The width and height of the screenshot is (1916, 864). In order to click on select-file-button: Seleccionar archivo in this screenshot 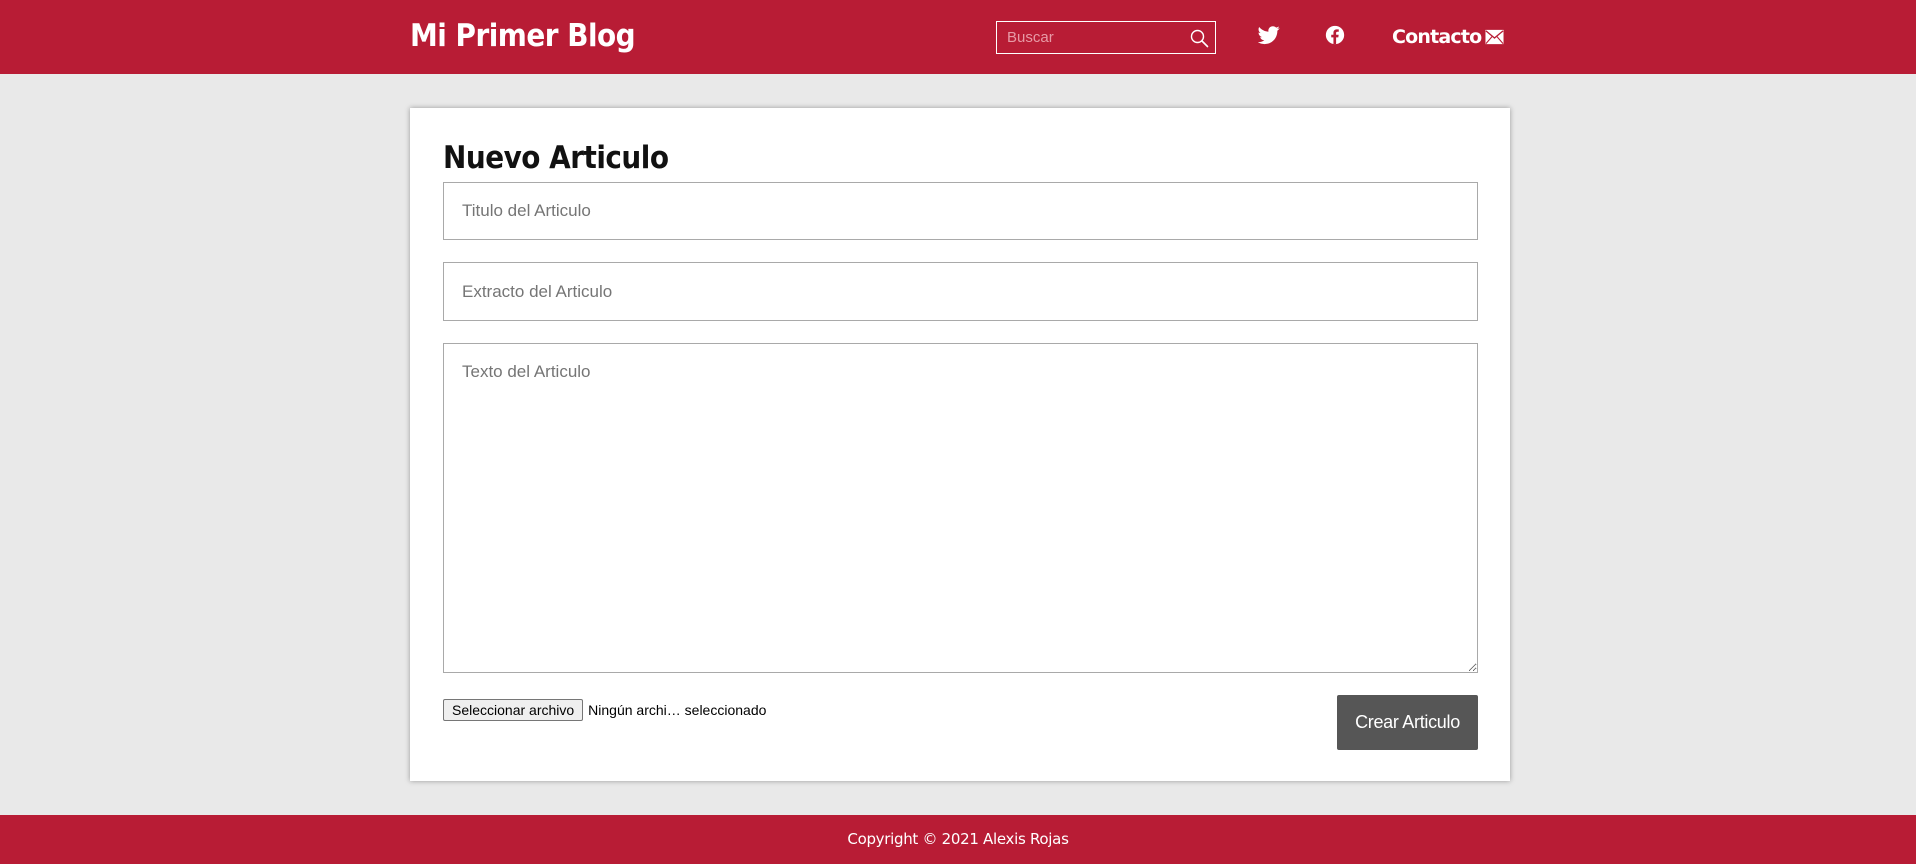, I will do `click(513, 710)`.